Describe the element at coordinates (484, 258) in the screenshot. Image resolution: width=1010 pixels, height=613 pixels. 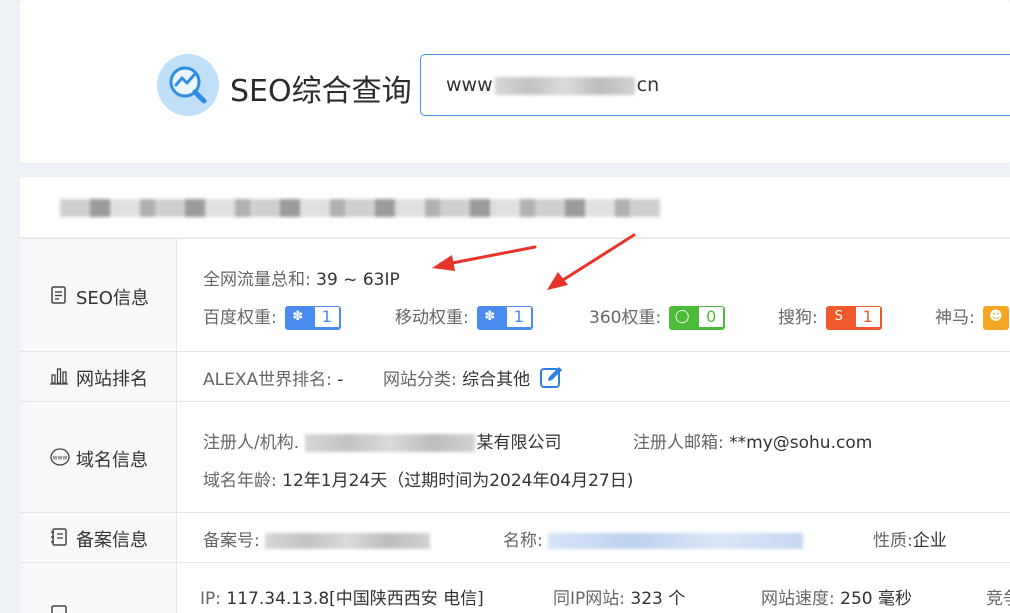
I see `arrow-to-traffic` at that location.